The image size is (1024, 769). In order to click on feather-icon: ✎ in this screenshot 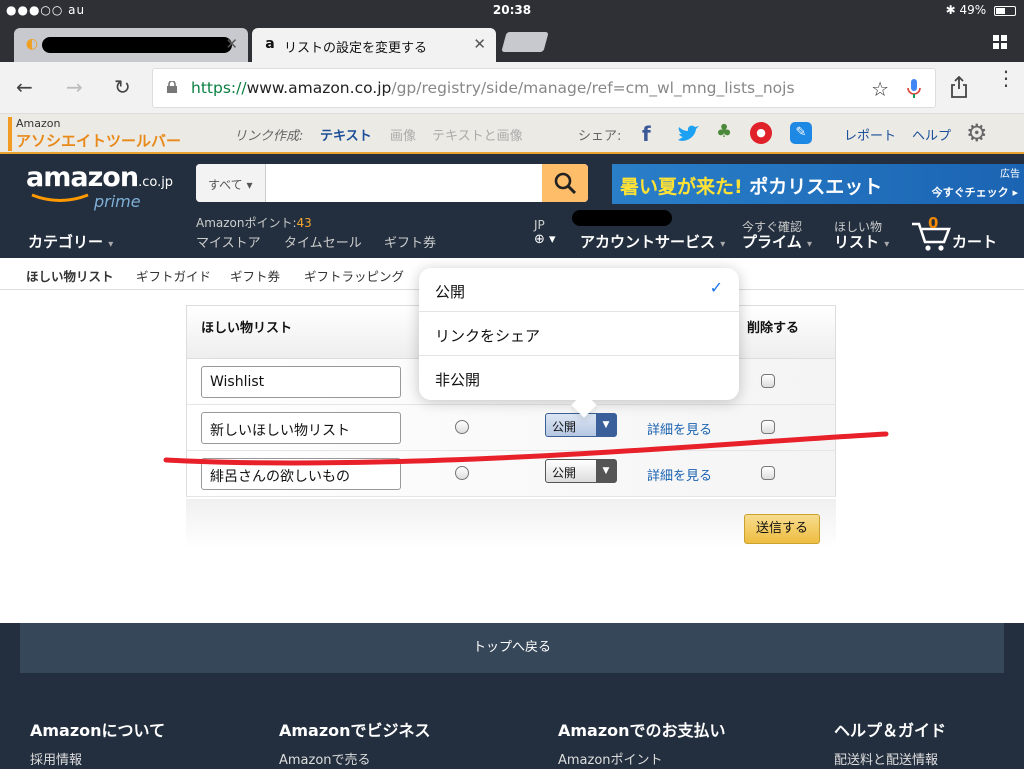, I will do `click(801, 133)`.